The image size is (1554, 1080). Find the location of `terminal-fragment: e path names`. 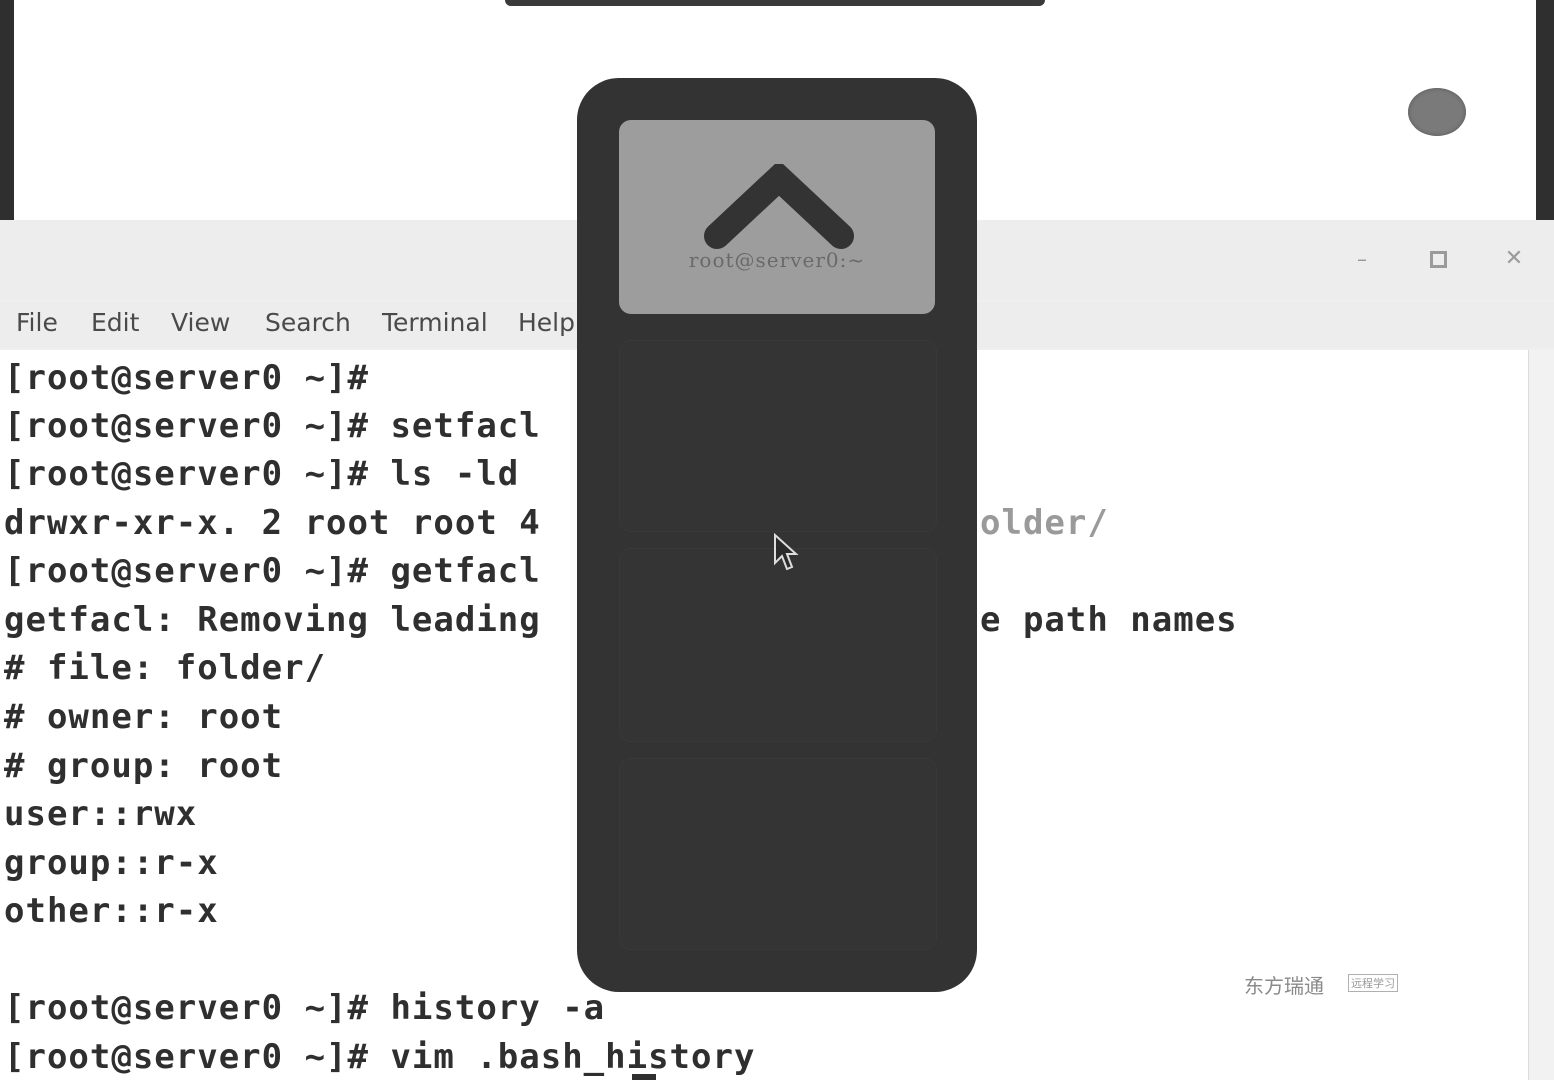

terminal-fragment: e path names is located at coordinates (1109, 620).